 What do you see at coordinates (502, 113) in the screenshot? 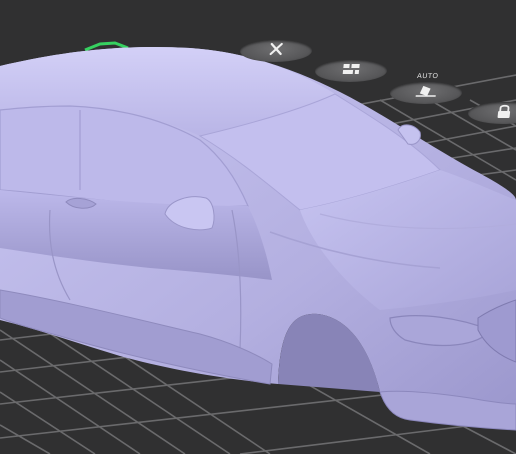
I see `lock-icon` at bounding box center [502, 113].